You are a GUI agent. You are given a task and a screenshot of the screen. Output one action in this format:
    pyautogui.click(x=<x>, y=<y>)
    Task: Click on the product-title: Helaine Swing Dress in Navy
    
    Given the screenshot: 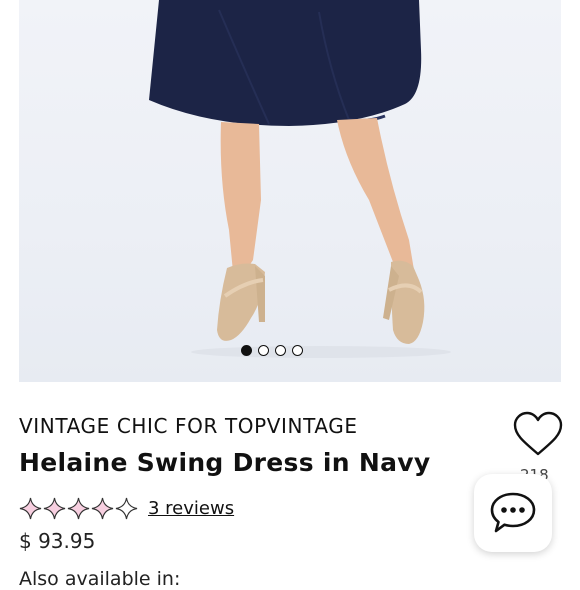 What is the action you would take?
    pyautogui.click(x=225, y=462)
    